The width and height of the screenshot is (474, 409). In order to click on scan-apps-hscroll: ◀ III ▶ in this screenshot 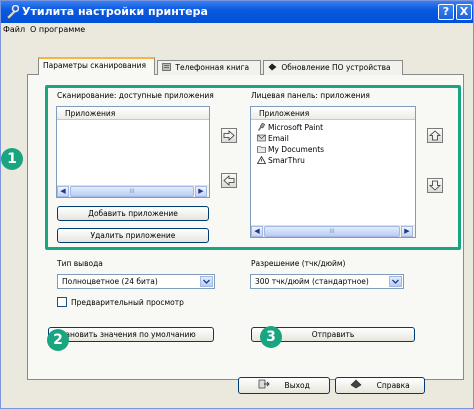, I will do `click(133, 191)`.